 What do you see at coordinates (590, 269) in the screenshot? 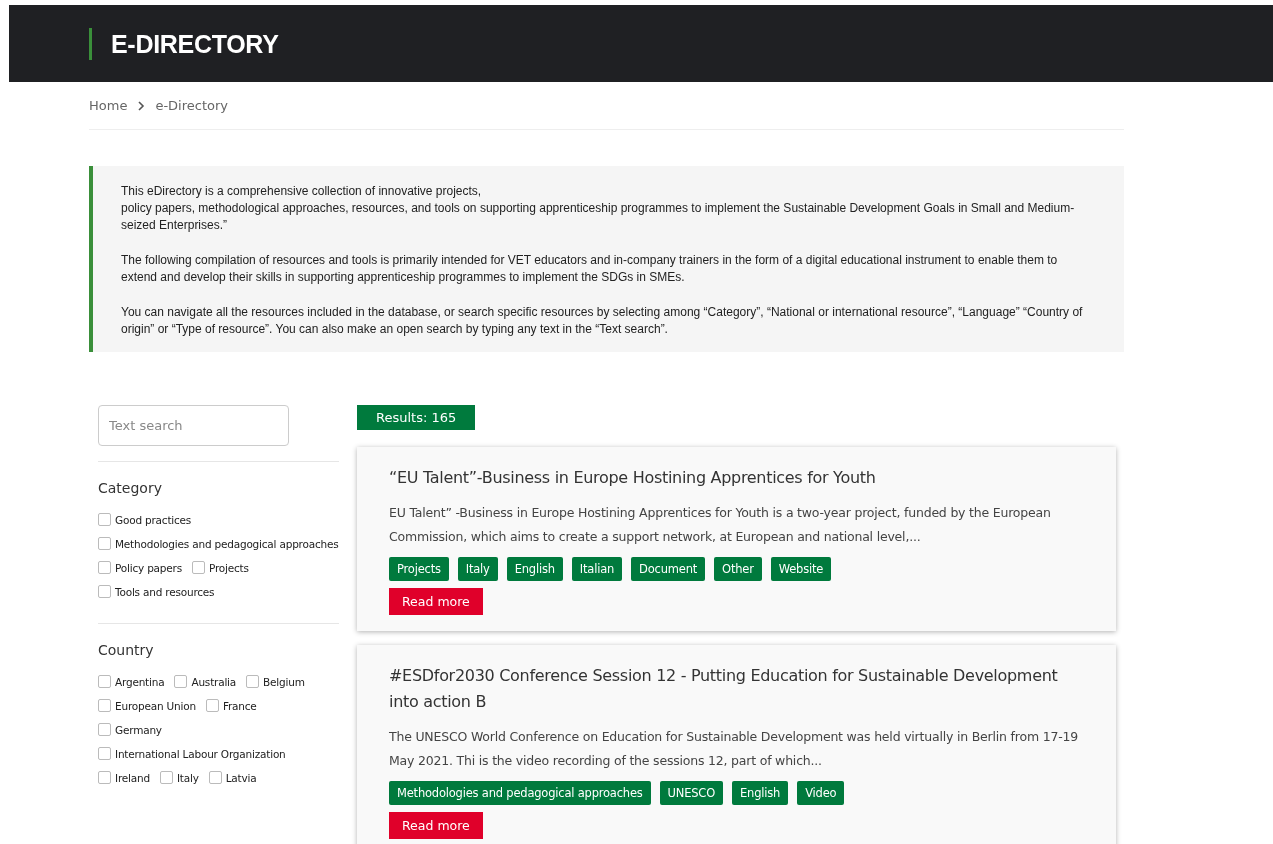
I see `intro-paragraph: The following compilation of resources and tools is primarily intended for VET educators and in-company trainers in the form of a digital educational instrument to enable them to extend and develop their skills in supporting apprenticeship programmes to implement the SDGs in SMEs.` at bounding box center [590, 269].